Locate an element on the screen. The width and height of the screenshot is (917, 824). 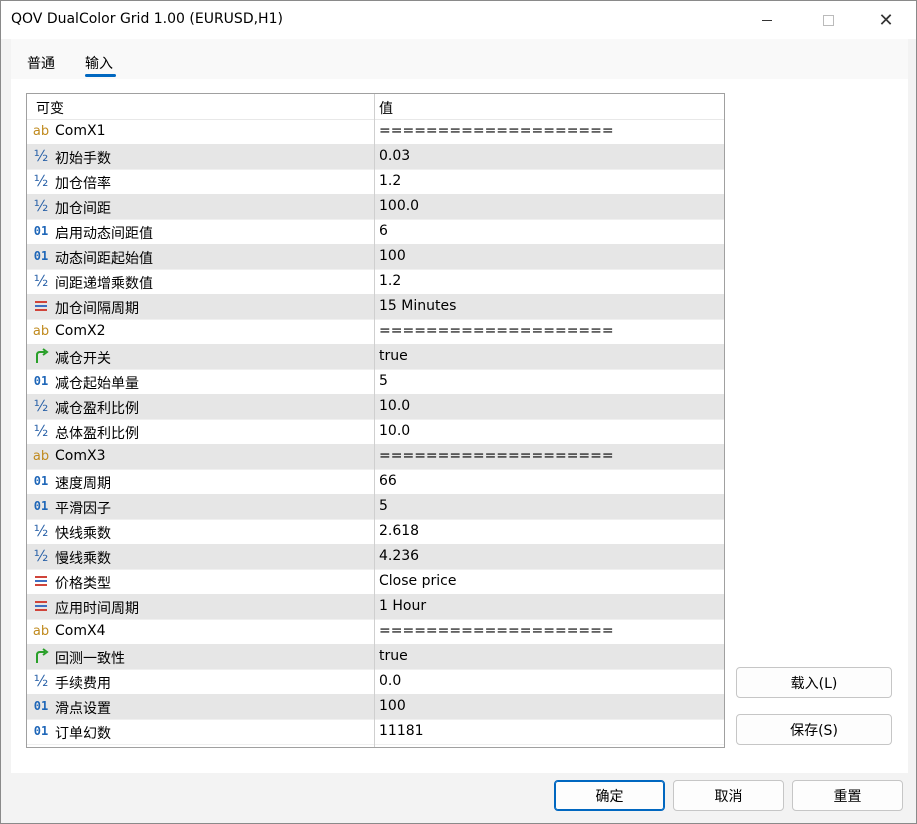
parameter-value: 4.236 is located at coordinates (399, 556).